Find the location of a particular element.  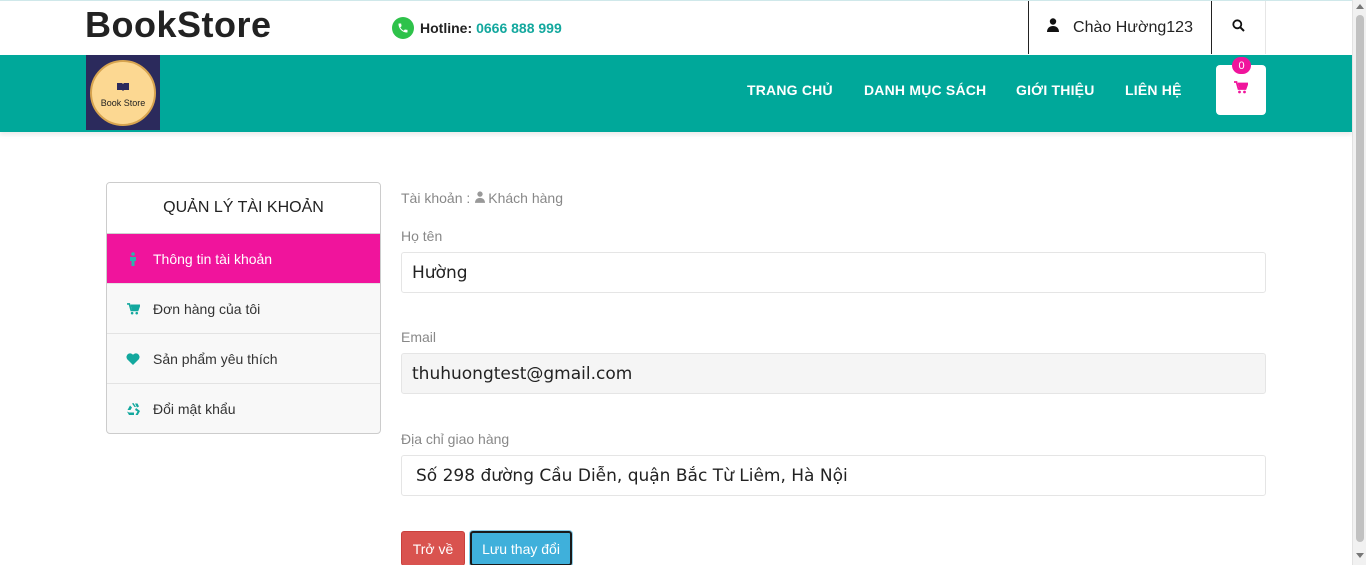

phone-icon is located at coordinates (403, 28).